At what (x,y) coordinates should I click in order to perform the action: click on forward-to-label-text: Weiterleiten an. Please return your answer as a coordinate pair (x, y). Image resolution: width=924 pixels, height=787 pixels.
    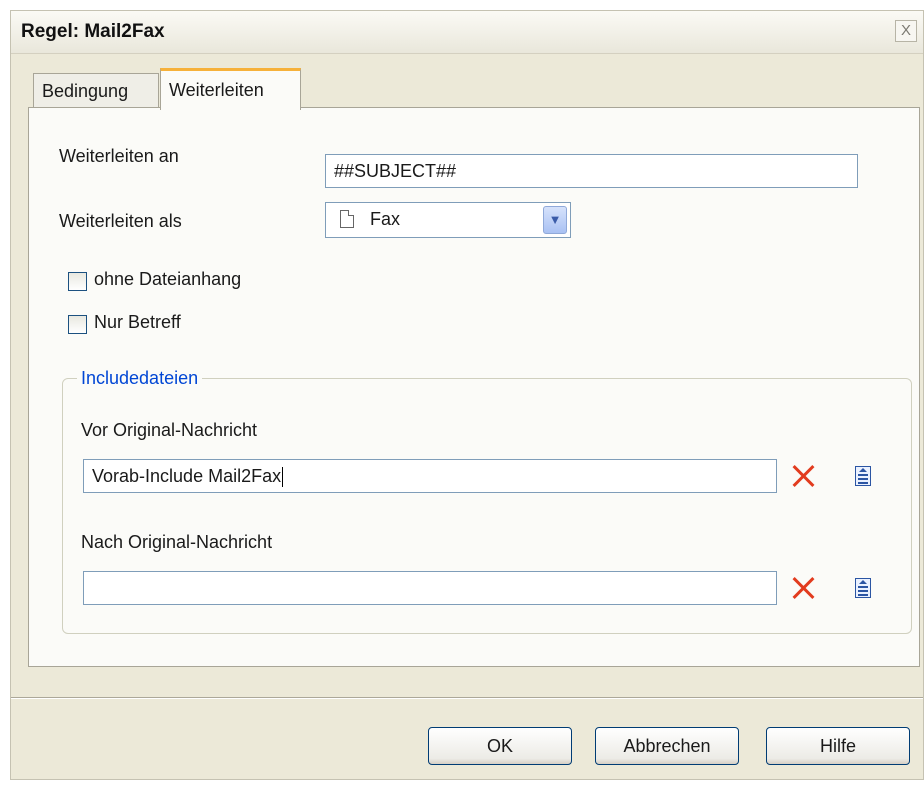
    Looking at the image, I should click on (119, 156).